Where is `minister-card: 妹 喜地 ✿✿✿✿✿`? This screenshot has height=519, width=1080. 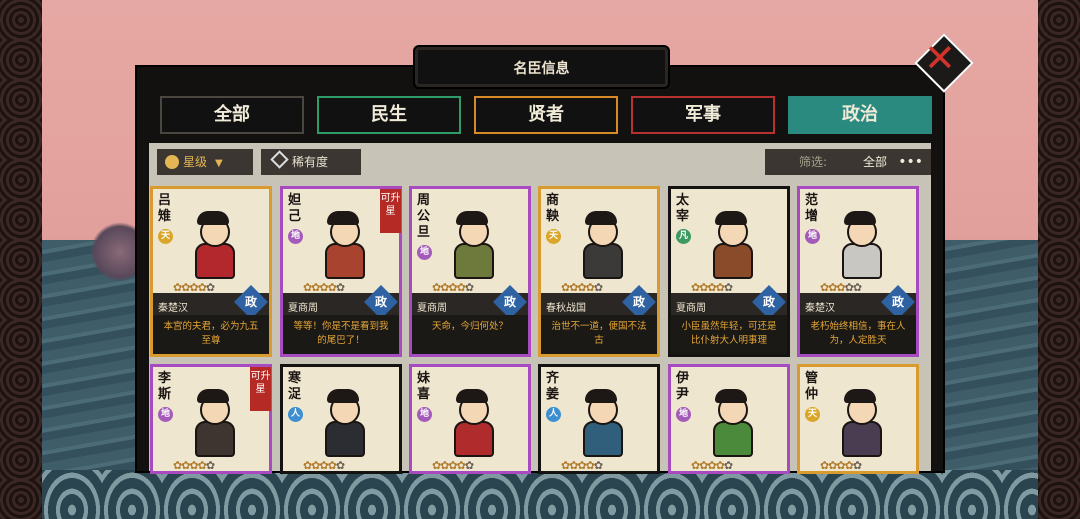 minister-card: 妹 喜地 ✿✿✿✿✿ is located at coordinates (470, 419).